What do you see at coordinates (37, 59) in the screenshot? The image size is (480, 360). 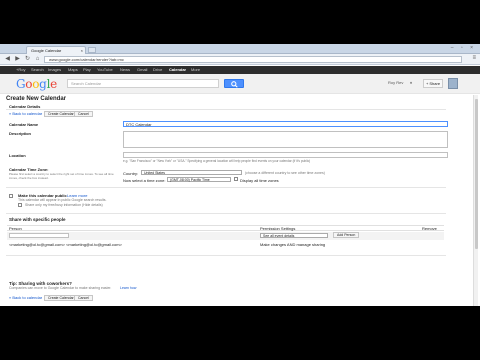 I see `home-icon: ⌂` at bounding box center [37, 59].